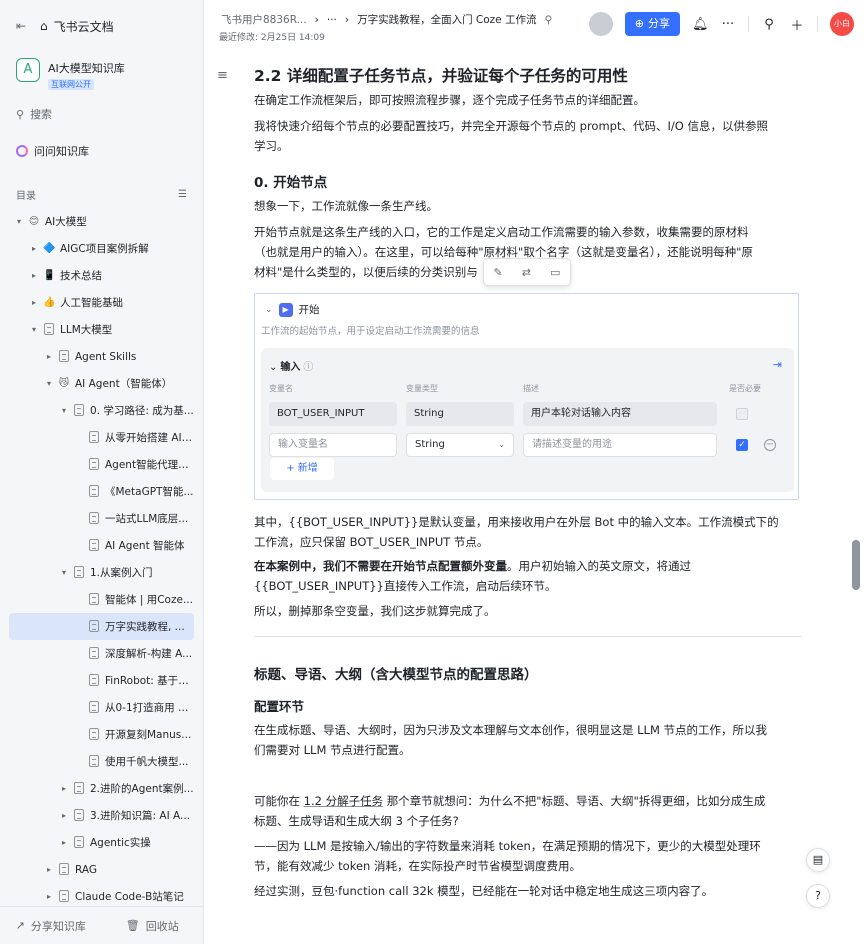 The width and height of the screenshot is (866, 944). Describe the element at coordinates (449, 100) in the screenshot. I see `paragraph: 在确定工作流框架后，即可按照流程步骤，逐个完成子任务节点的详细配置。` at that location.